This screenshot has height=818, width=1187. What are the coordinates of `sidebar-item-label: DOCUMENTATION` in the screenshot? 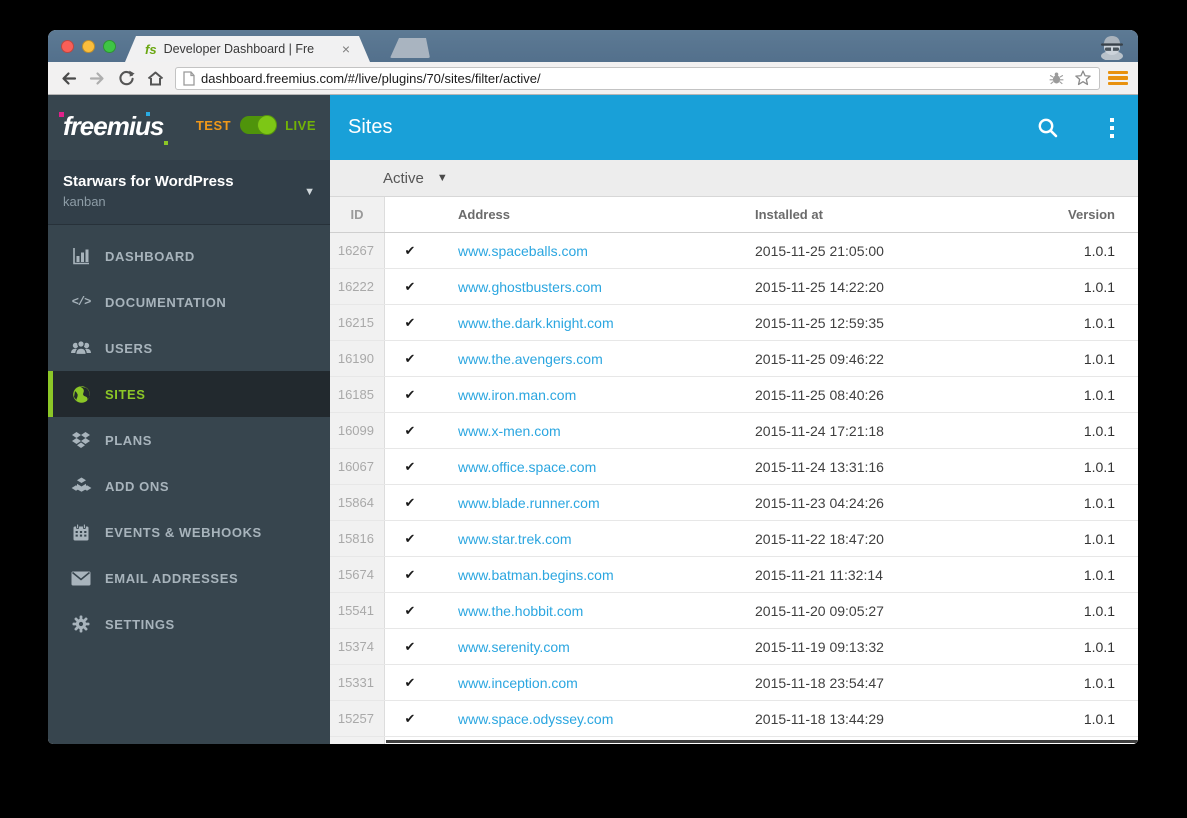 It's located at (166, 302).